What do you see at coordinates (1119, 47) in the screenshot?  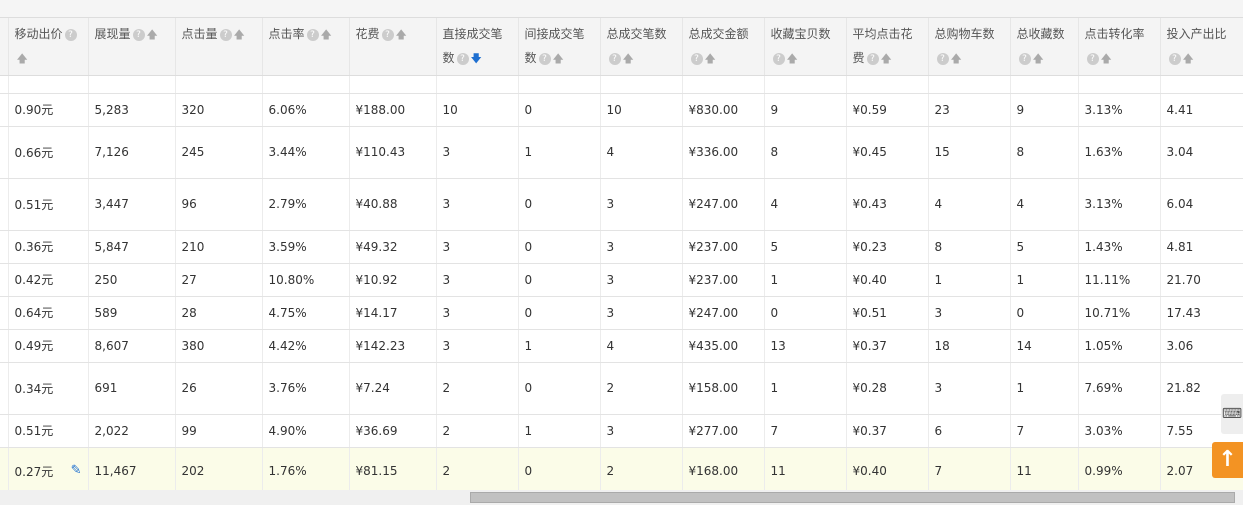 I see `column-header: 点击转化率? 🡅` at bounding box center [1119, 47].